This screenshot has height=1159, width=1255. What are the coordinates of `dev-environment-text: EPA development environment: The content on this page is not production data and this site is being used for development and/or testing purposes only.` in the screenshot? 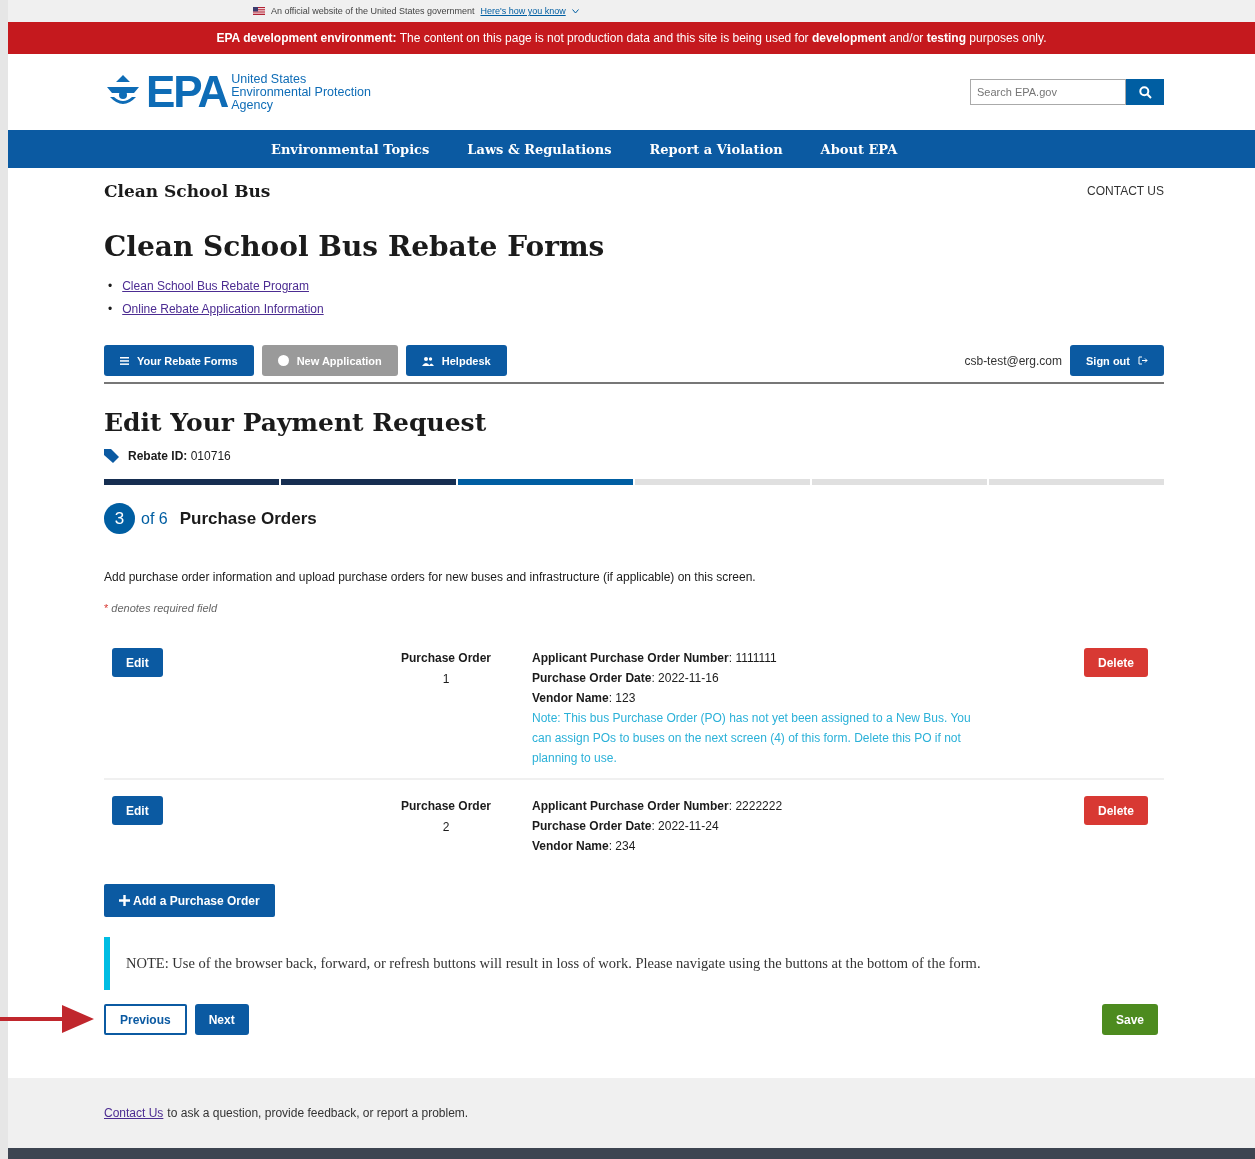 It's located at (631, 38).